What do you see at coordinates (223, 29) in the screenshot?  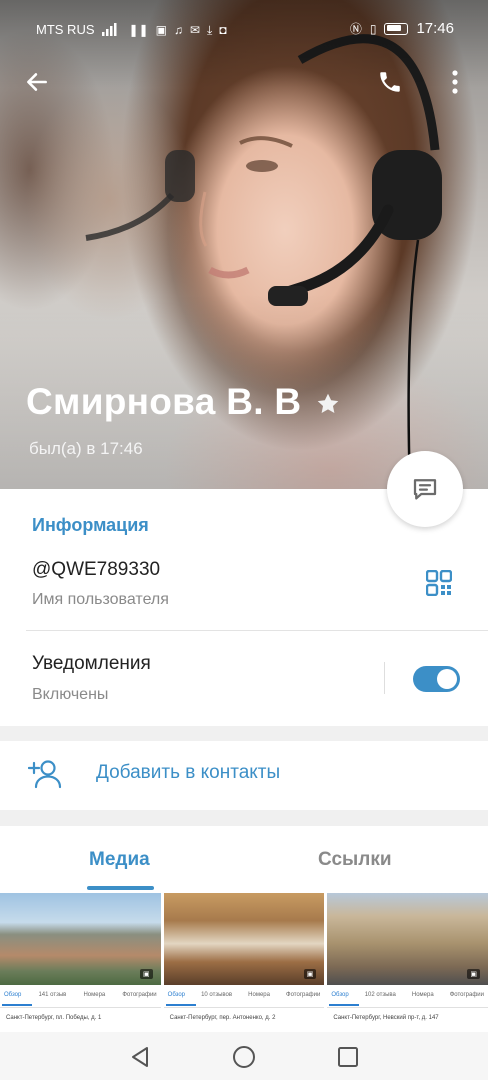 I see `app-icon: ◘` at bounding box center [223, 29].